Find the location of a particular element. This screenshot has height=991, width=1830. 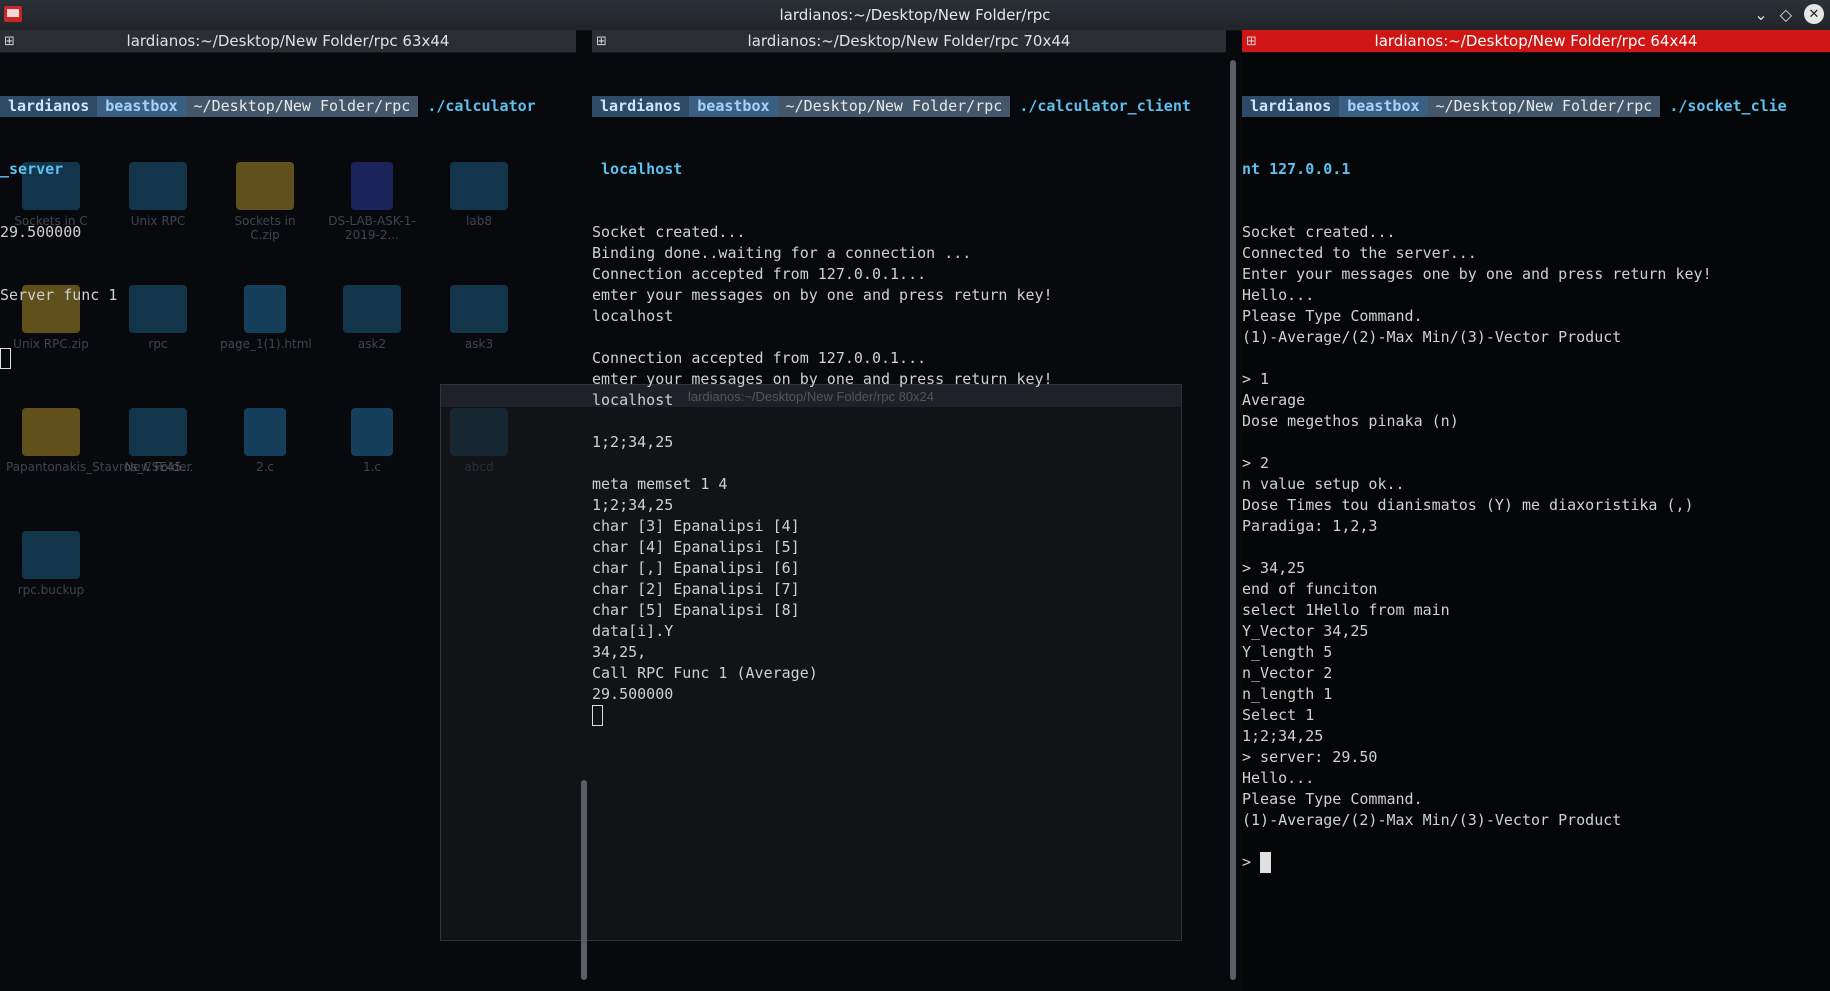

output-line: Y_Vector 34,25 is located at coordinates (1305, 631).